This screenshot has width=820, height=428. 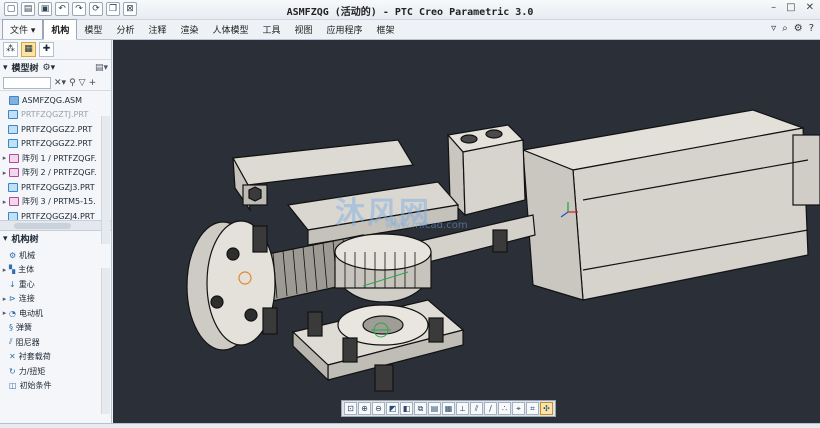 What do you see at coordinates (490, 408) in the screenshot?
I see `axis-display-icon: ∕` at bounding box center [490, 408].